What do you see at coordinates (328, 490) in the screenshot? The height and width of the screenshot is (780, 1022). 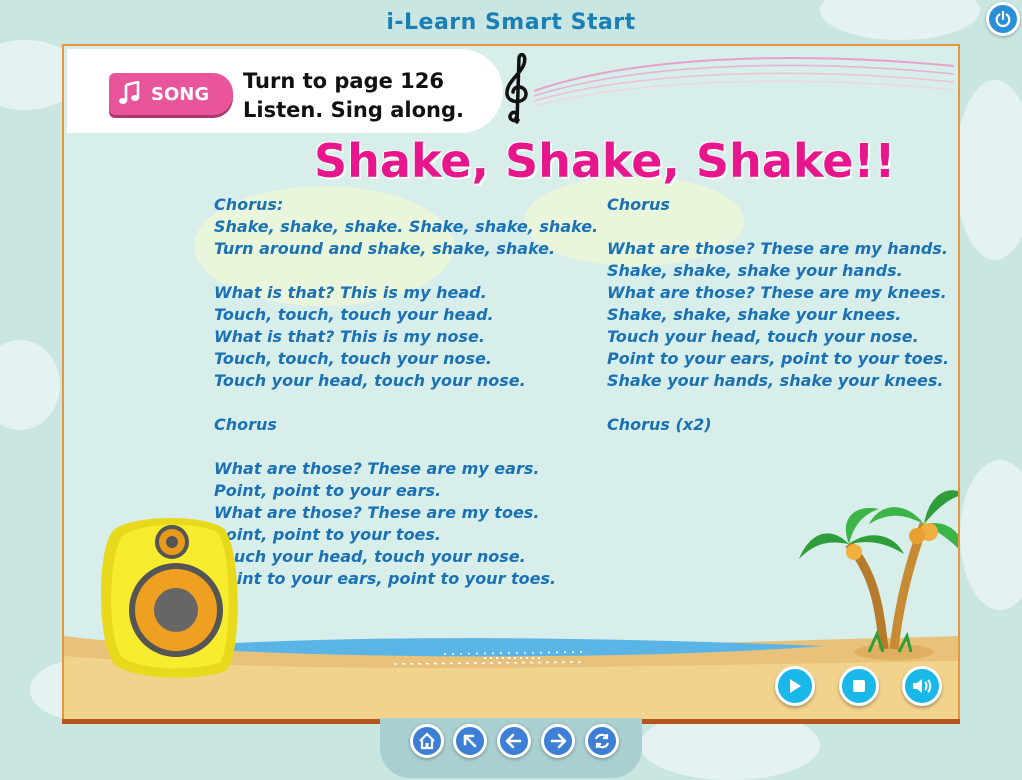 I see `lyric-line: Point, point to your ears.` at bounding box center [328, 490].